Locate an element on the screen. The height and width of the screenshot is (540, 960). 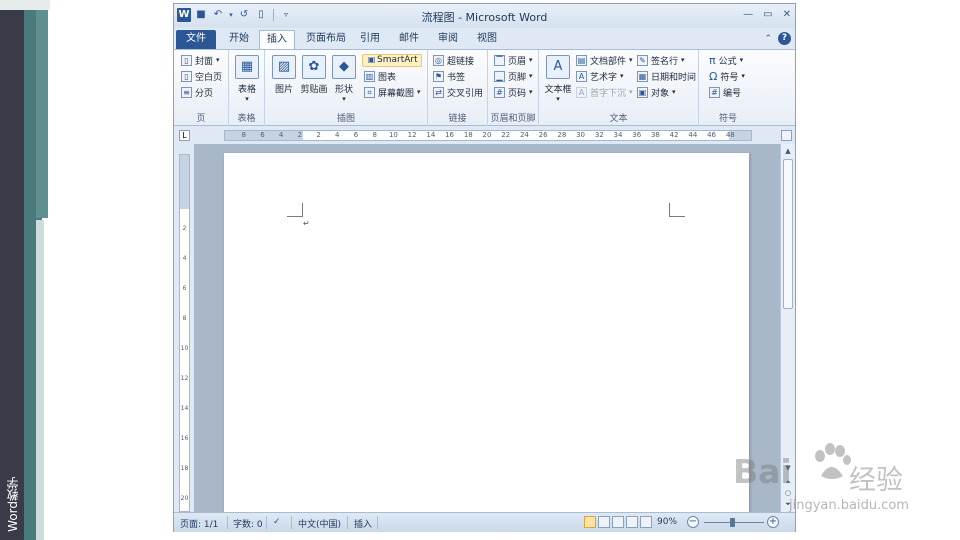
tab-file: 文件 is located at coordinates (196, 39).